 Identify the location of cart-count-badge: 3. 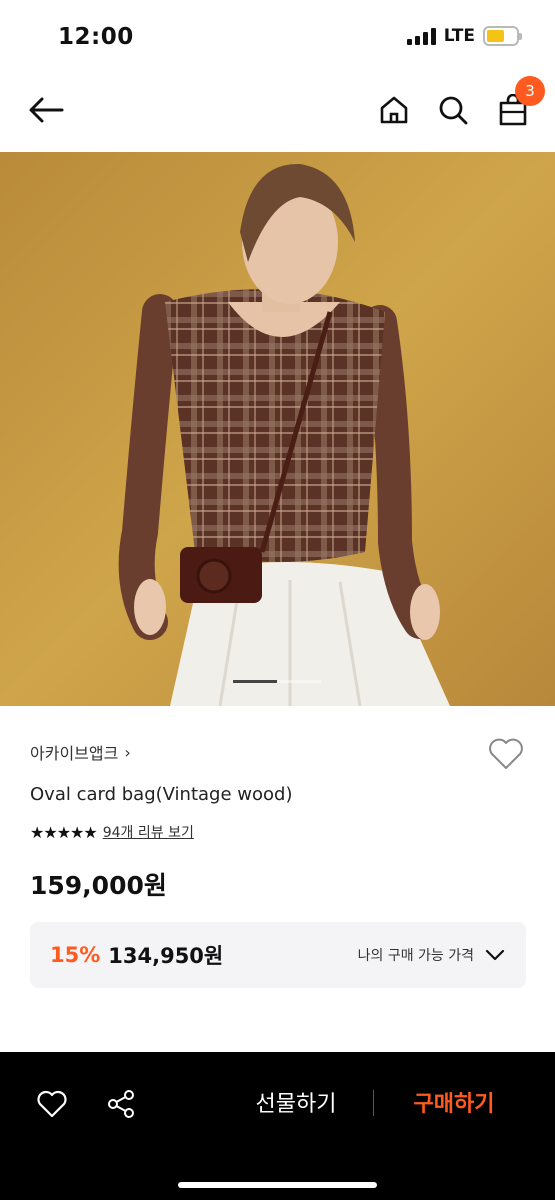
(530, 91).